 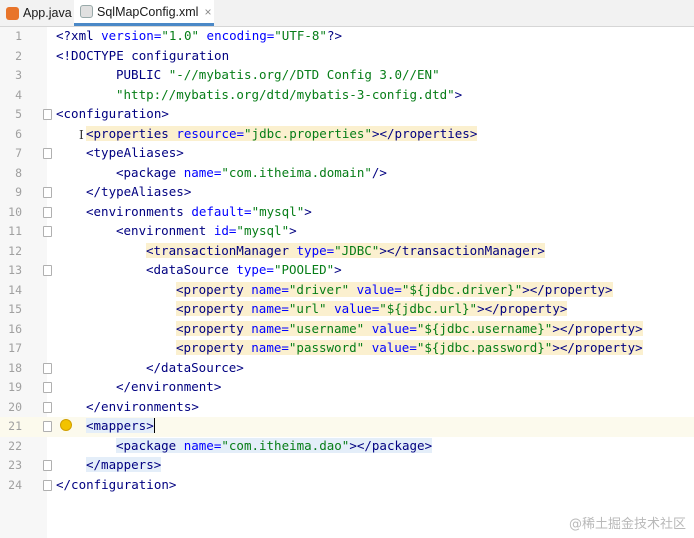 What do you see at coordinates (347, 466) in the screenshot?
I see `code-line-23: 23 </mappers>` at bounding box center [347, 466].